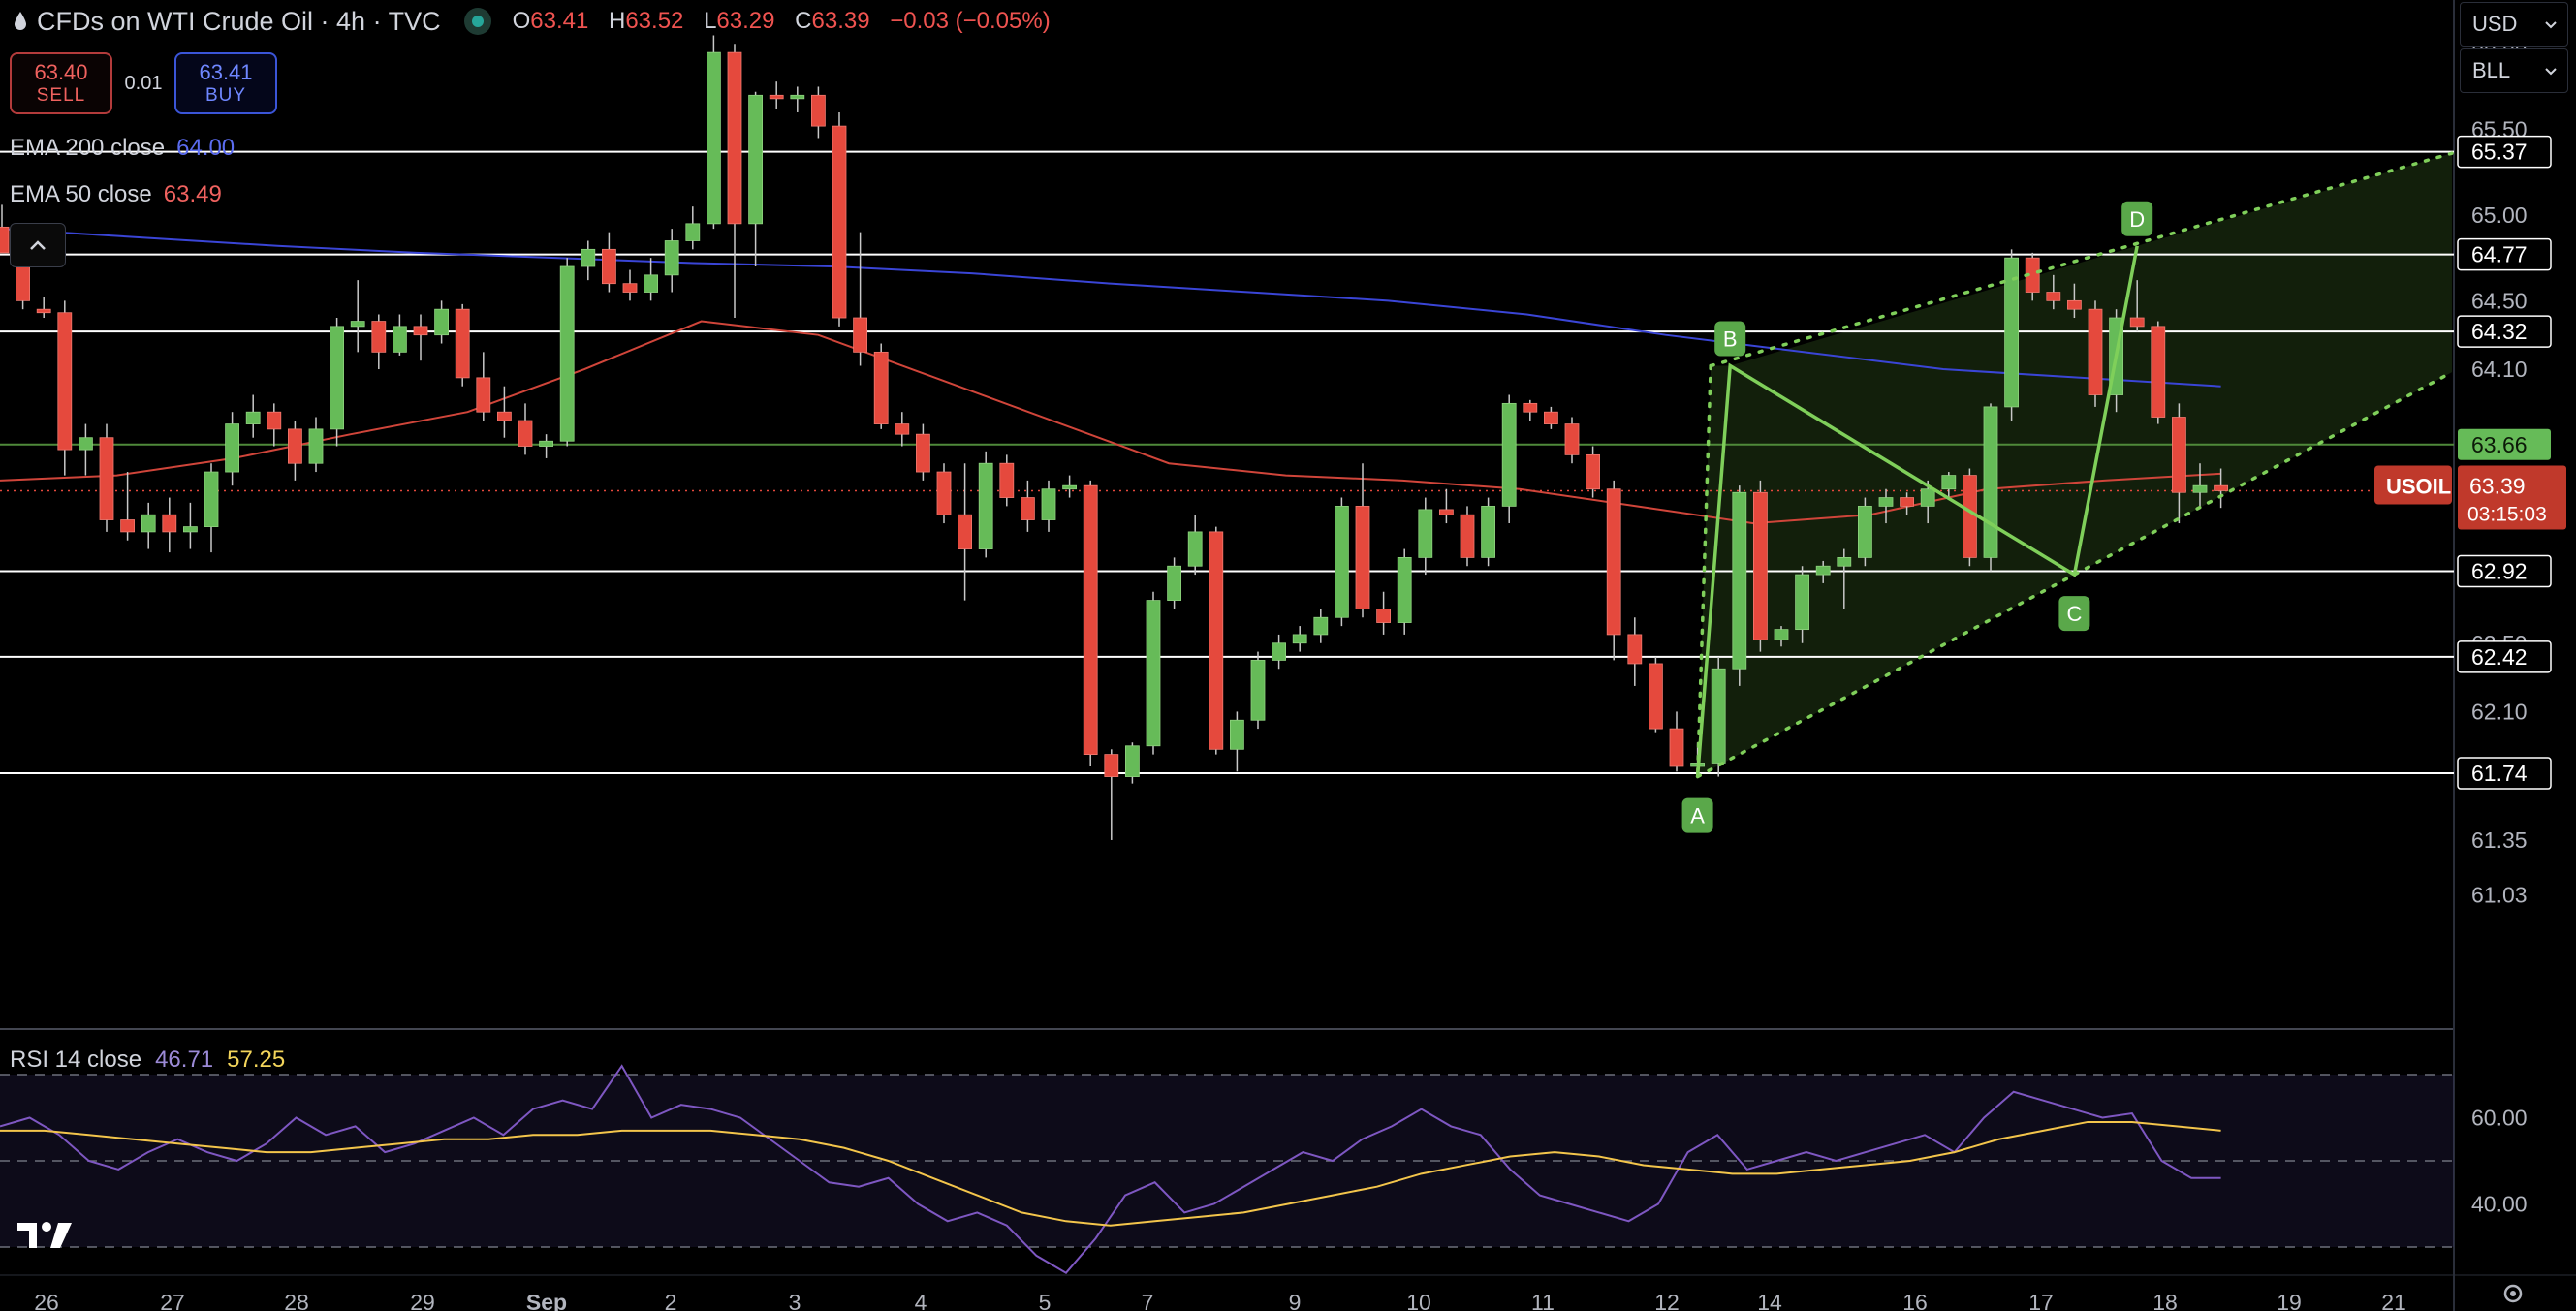 This screenshot has width=2576, height=1311. I want to click on current-price-value: 63.39, so click(2497, 485).